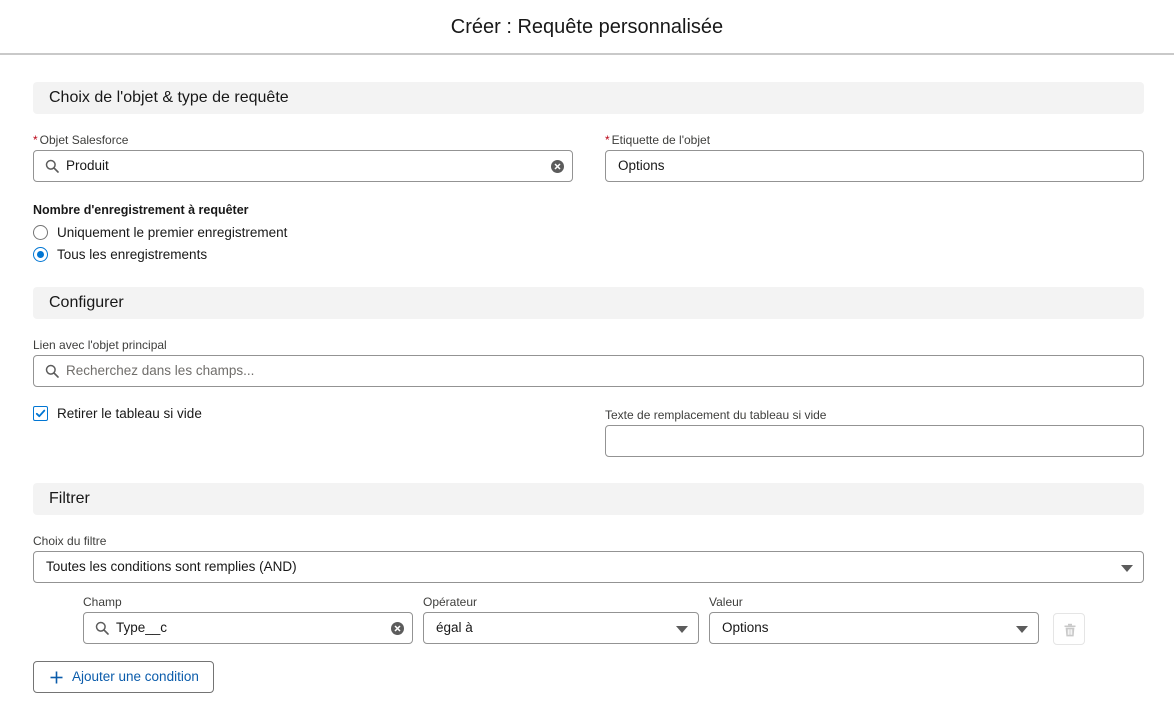  Describe the element at coordinates (450, 602) in the screenshot. I see `condition-operator-label: Opérateur` at that location.